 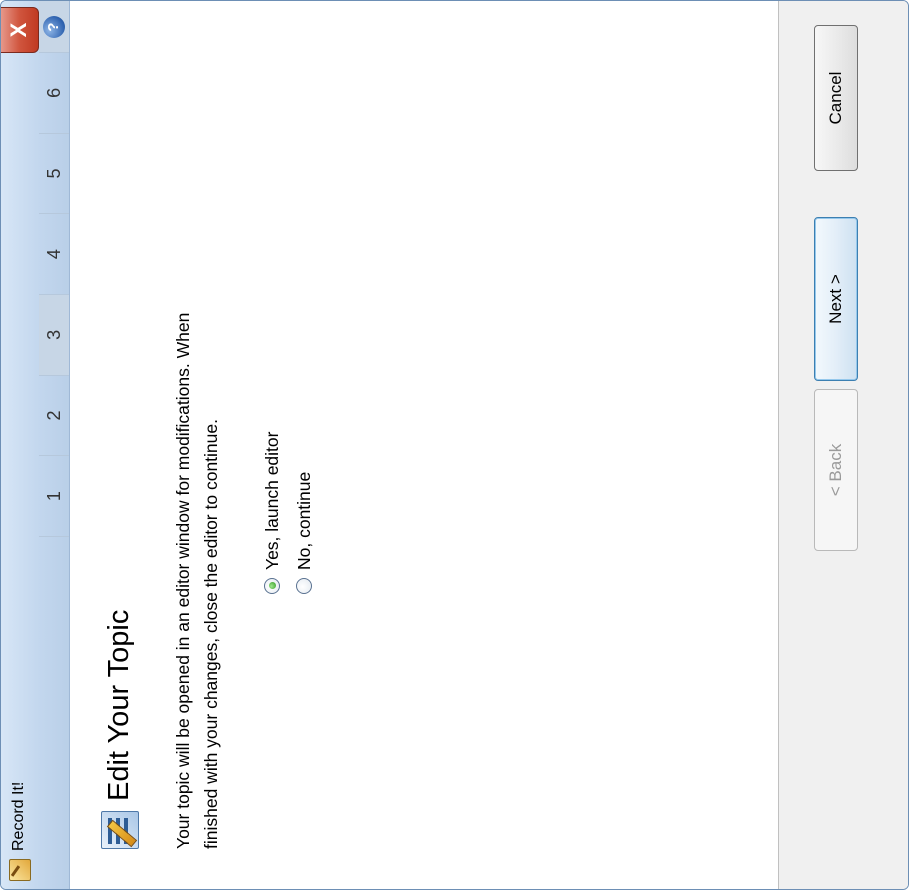 I want to click on option-no-continue: No, continue, so click(x=304, y=513).